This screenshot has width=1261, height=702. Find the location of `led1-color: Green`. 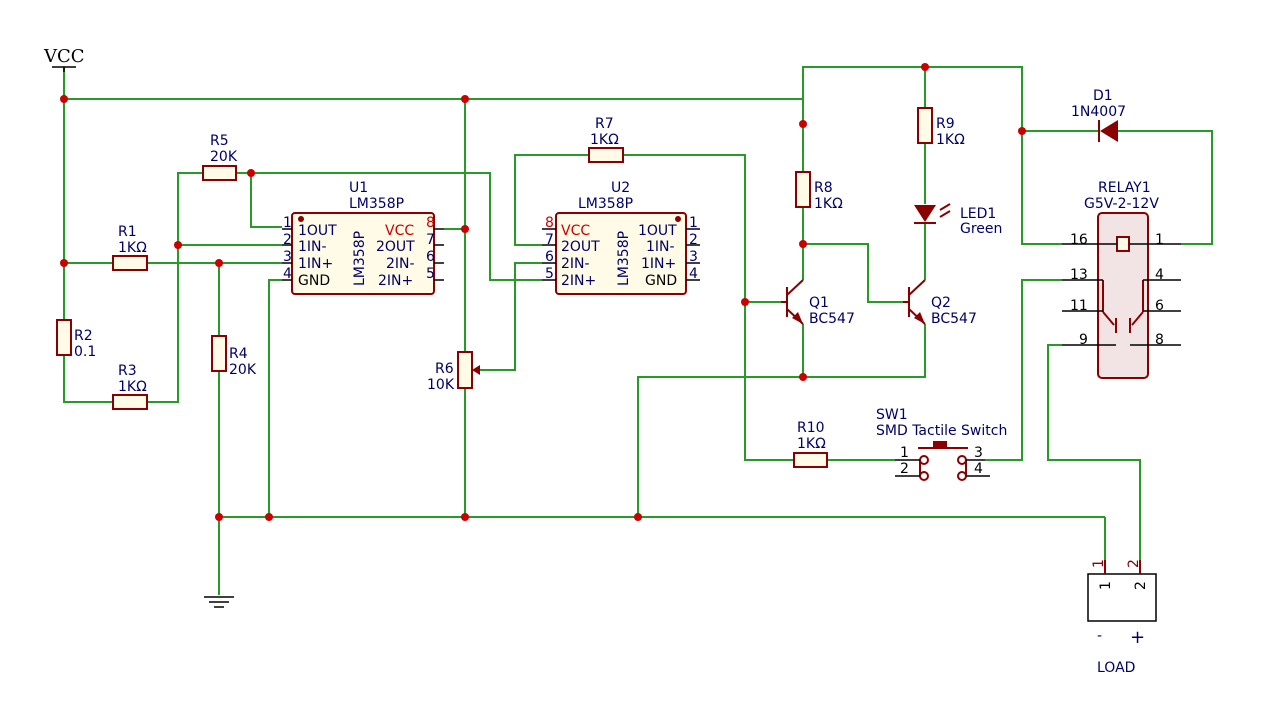

led1-color: Green is located at coordinates (981, 229).